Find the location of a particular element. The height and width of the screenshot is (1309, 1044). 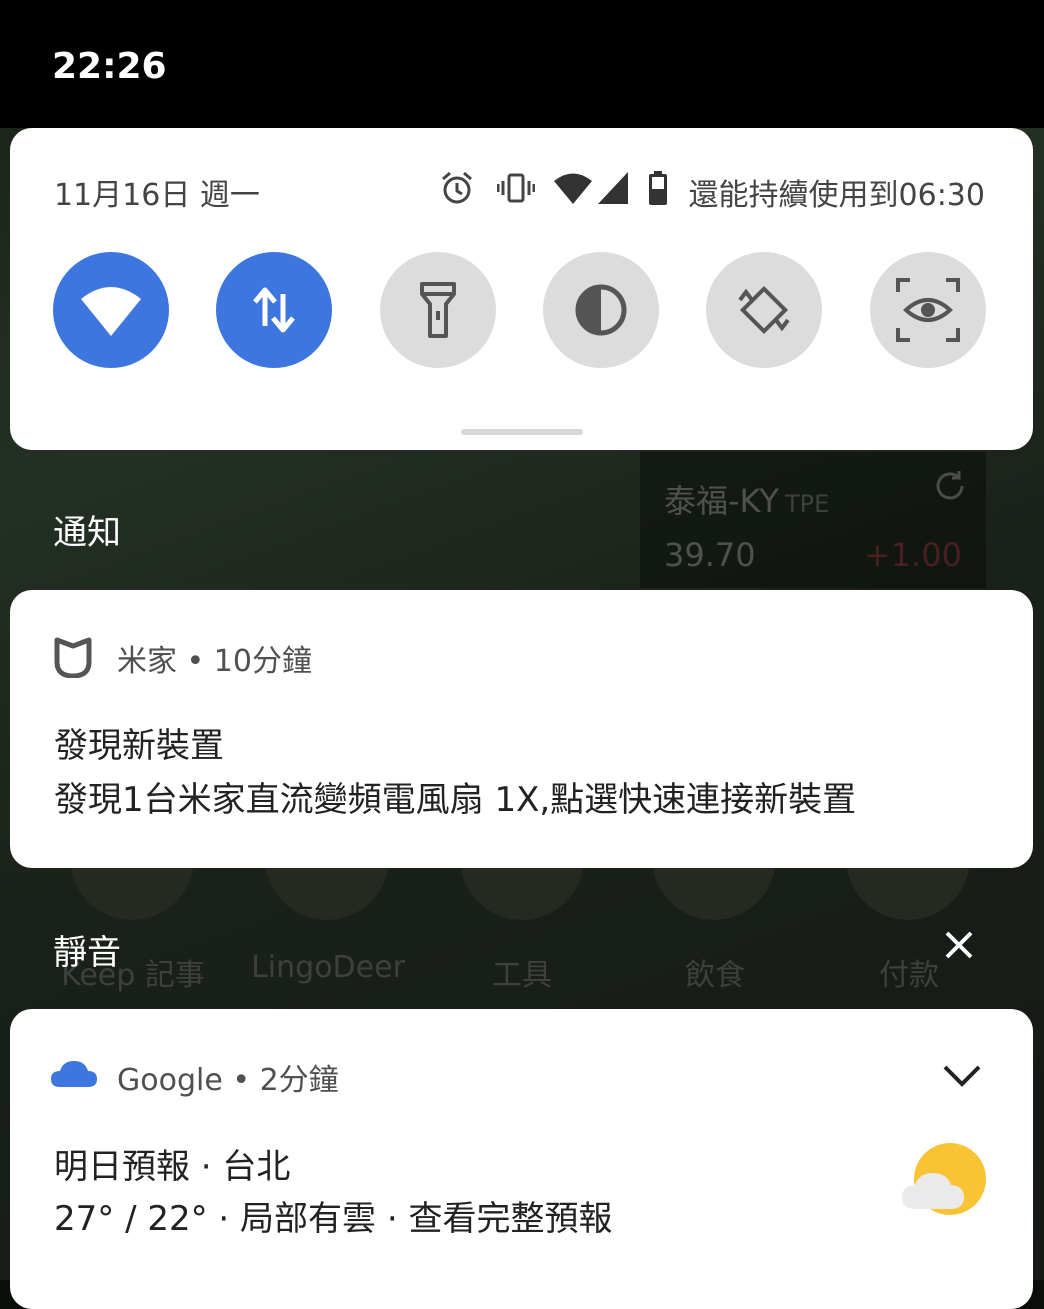

tile-wifi is located at coordinates (111, 310).